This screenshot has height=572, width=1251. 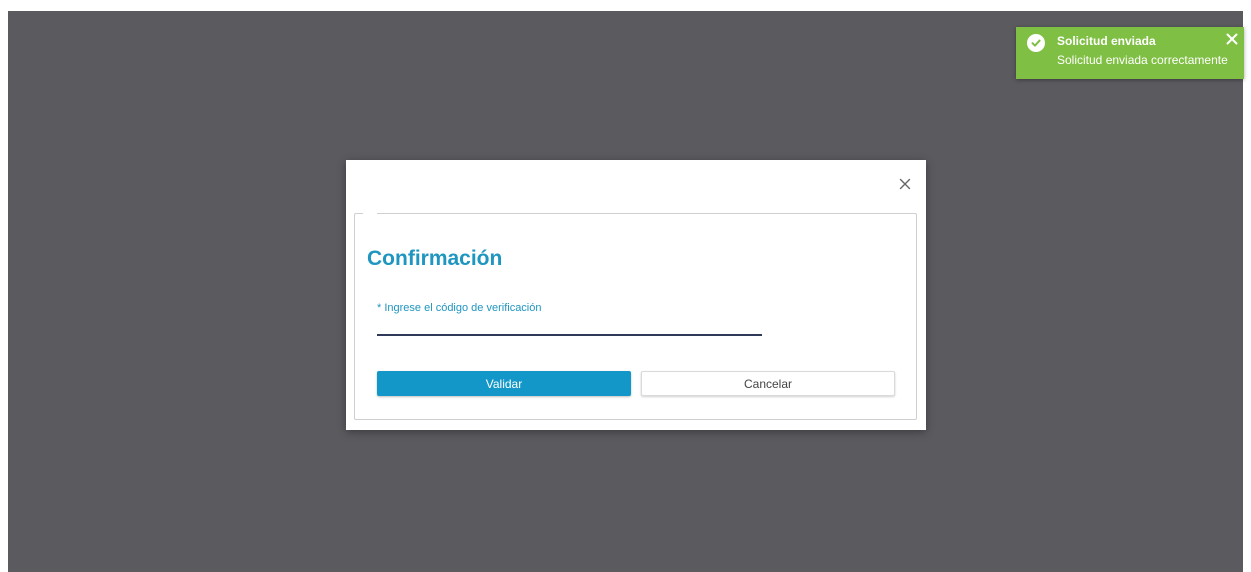 I want to click on modal-title: Confirmación, so click(x=435, y=258).